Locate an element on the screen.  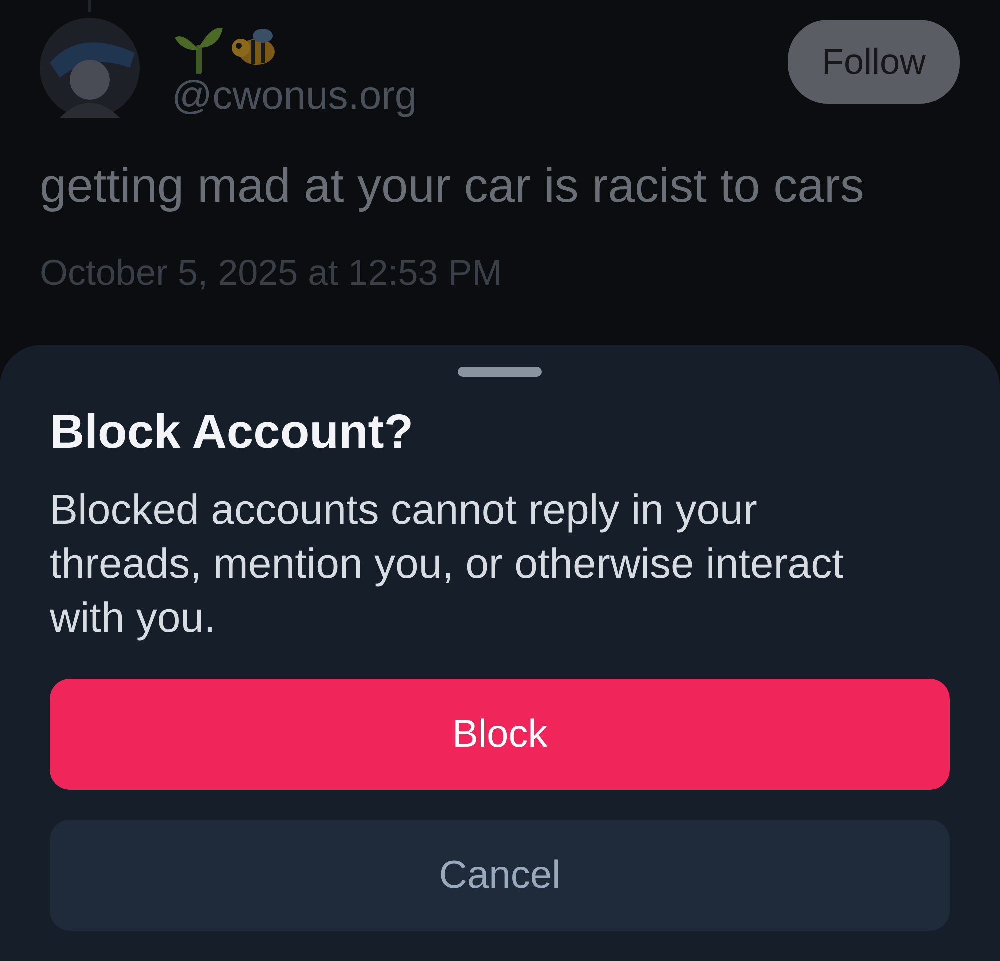
follow-button: Follow is located at coordinates (874, 62).